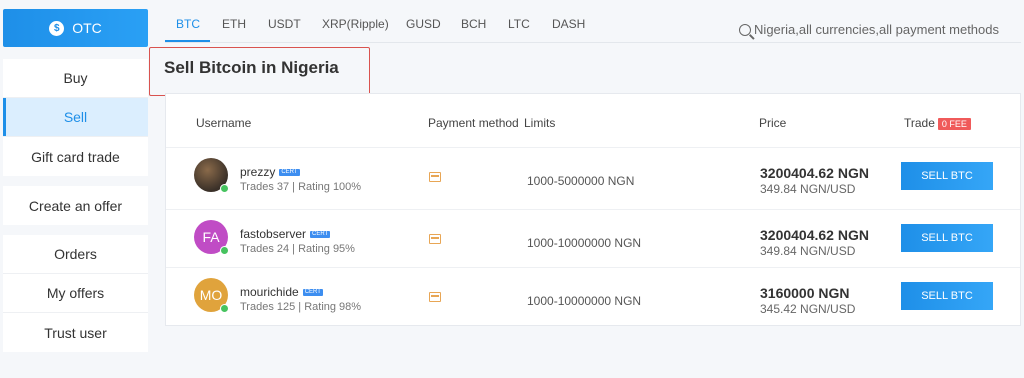 This screenshot has height=378, width=1024. Describe the element at coordinates (258, 172) in the screenshot. I see `username-text: prezzy` at that location.